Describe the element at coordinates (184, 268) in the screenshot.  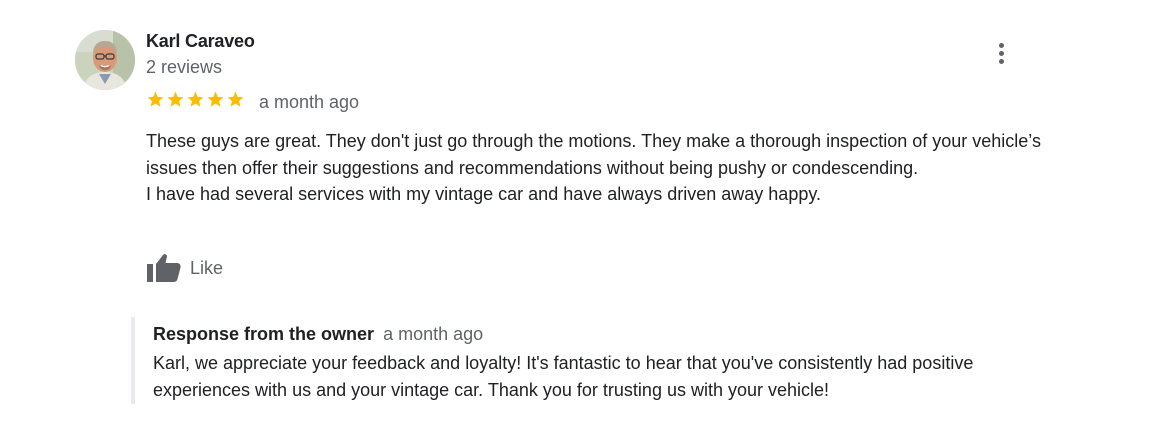
I see `like-button: Like` at that location.